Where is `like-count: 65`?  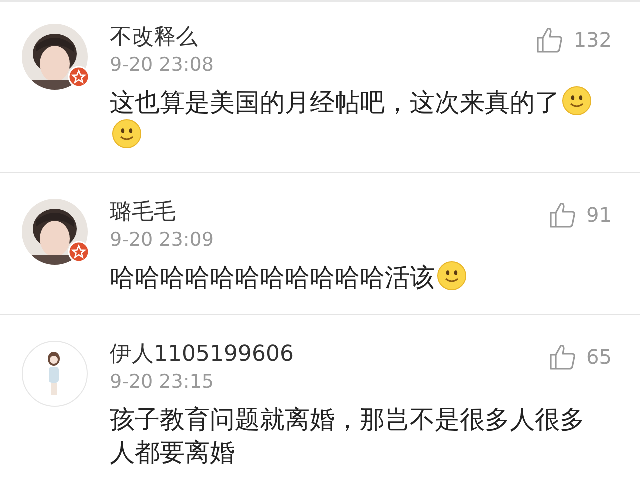
like-count: 65 is located at coordinates (599, 357).